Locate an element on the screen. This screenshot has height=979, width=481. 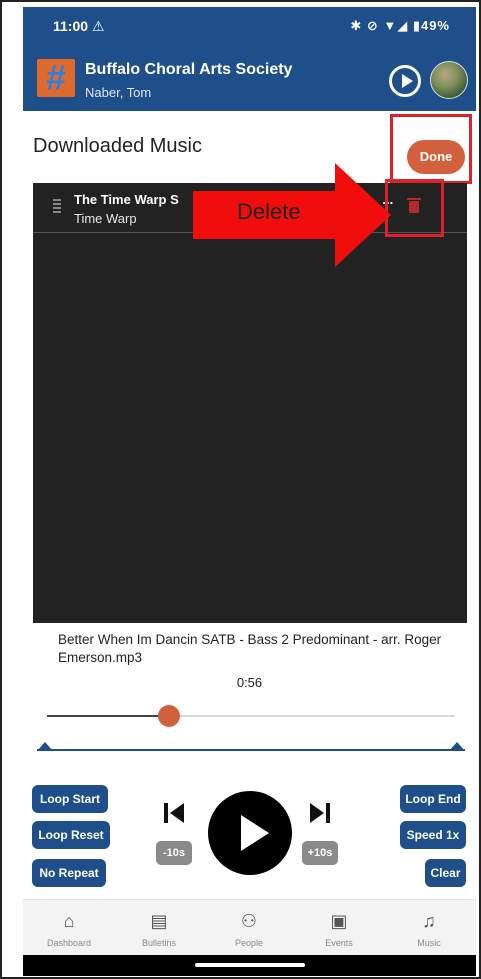
status-time: 11:00 ⚠ is located at coordinates (79, 26).